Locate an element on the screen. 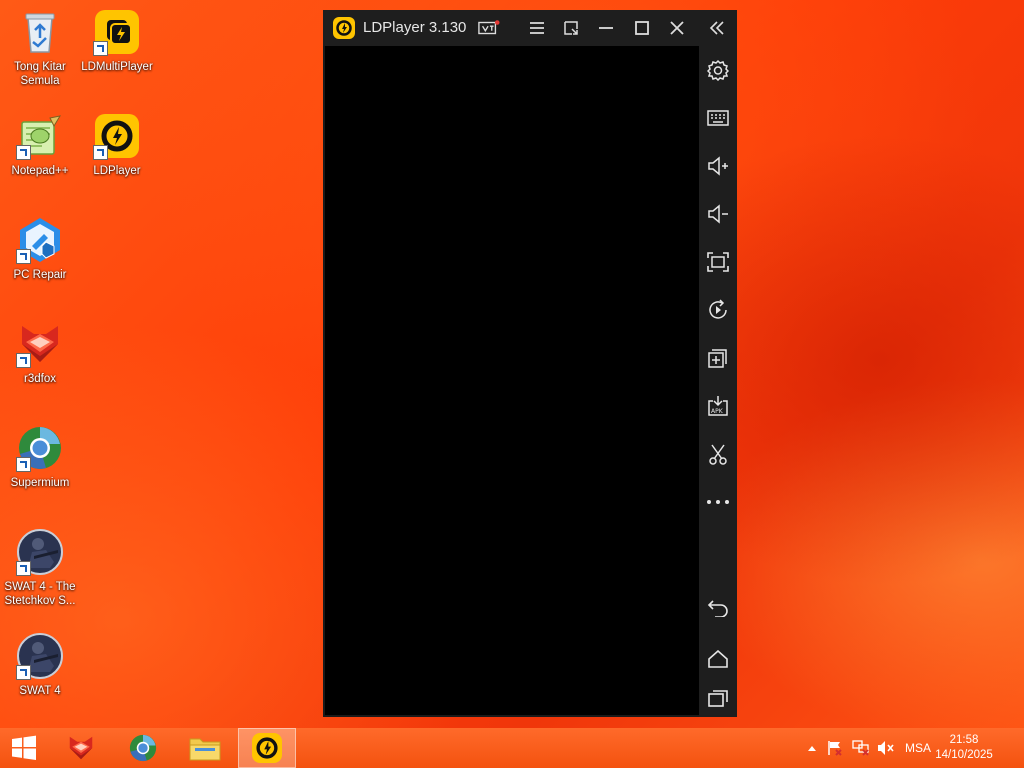  more-icon is located at coordinates (718, 502).